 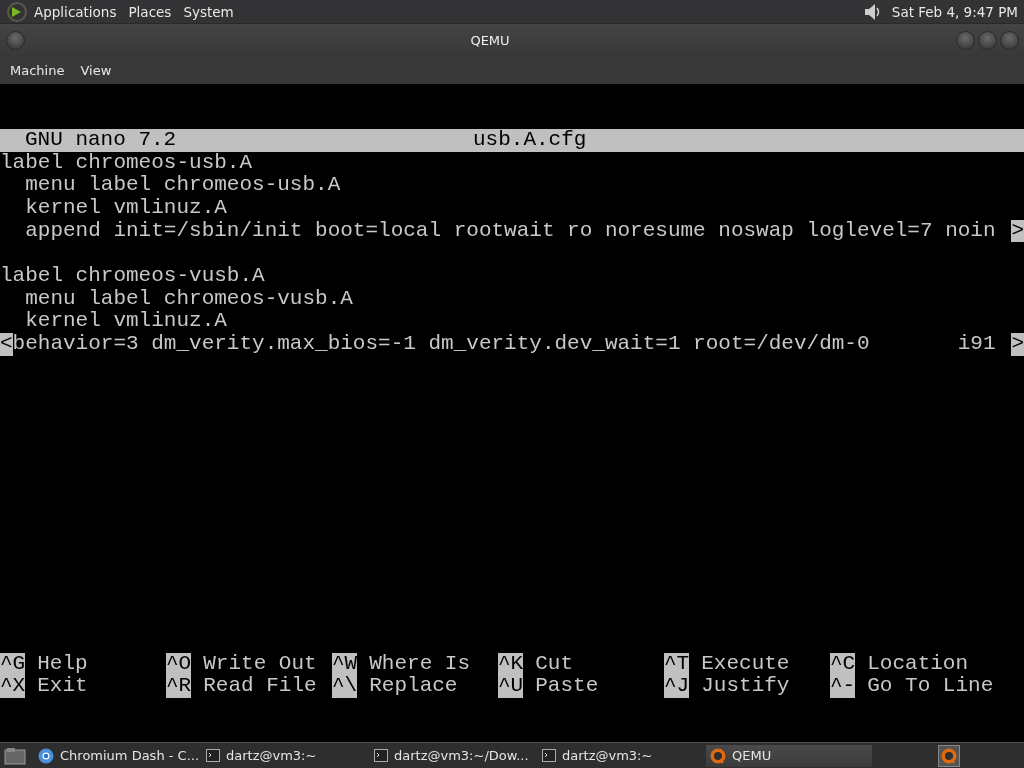 I want to click on panel-menu: Applications, so click(x=75, y=11).